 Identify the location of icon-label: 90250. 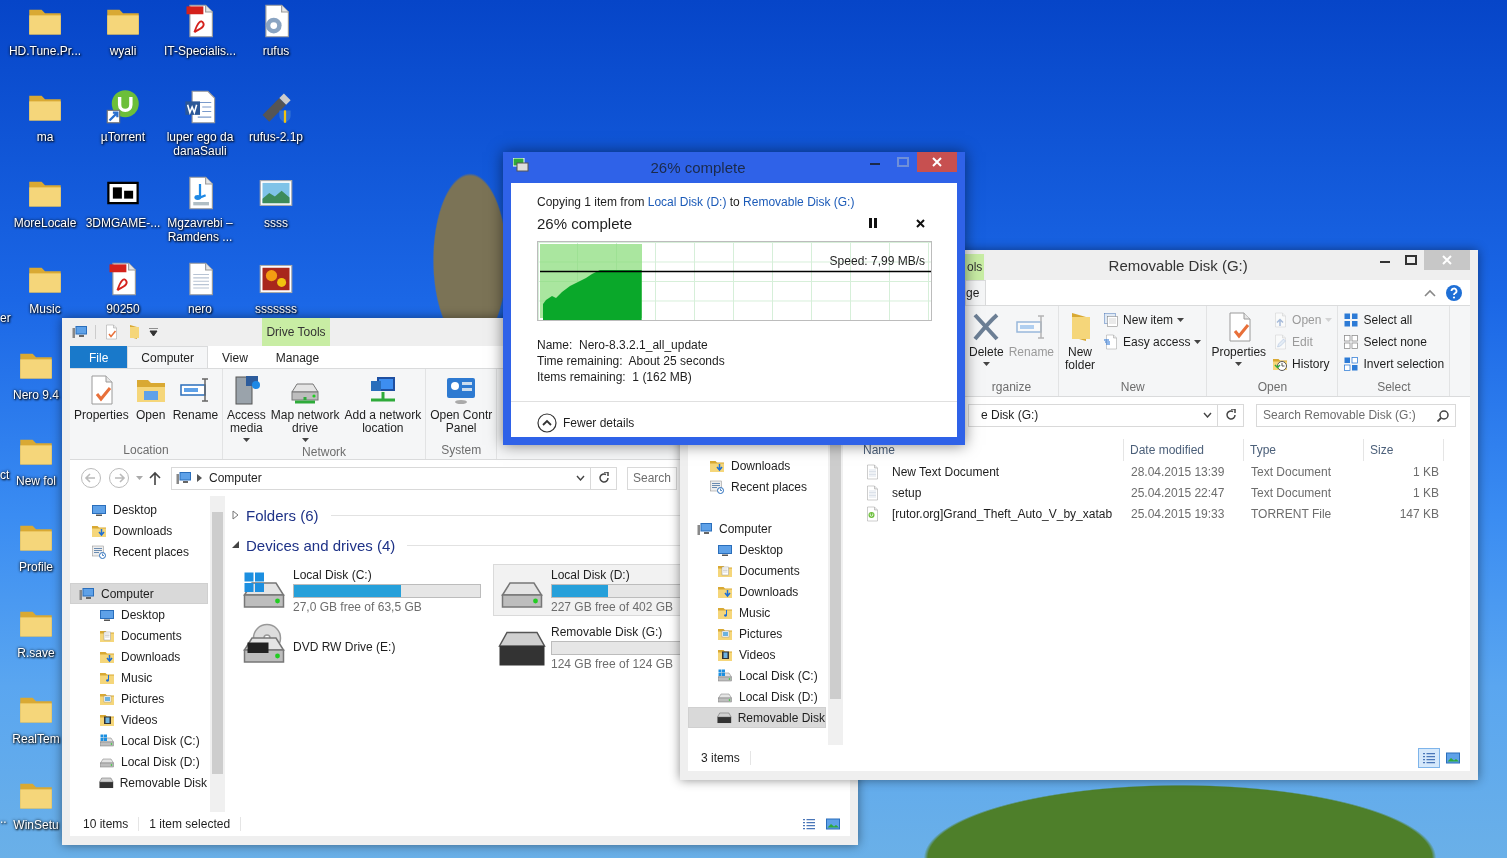
(123, 309).